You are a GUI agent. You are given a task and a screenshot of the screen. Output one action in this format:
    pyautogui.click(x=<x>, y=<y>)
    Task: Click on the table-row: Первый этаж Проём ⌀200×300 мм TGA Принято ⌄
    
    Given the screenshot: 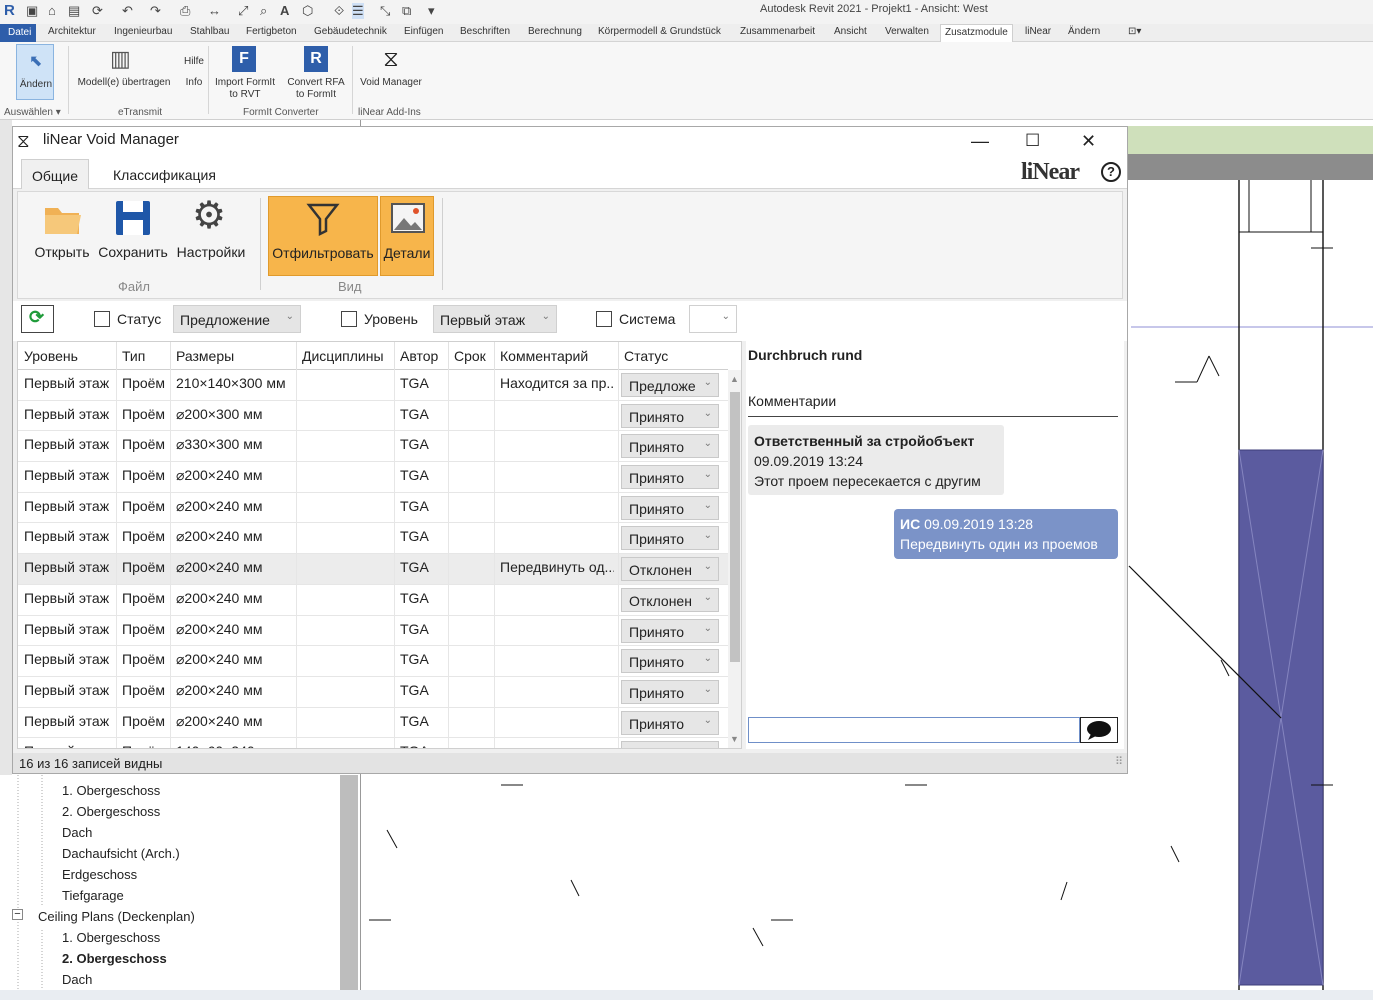 What is the action you would take?
    pyautogui.click(x=373, y=416)
    